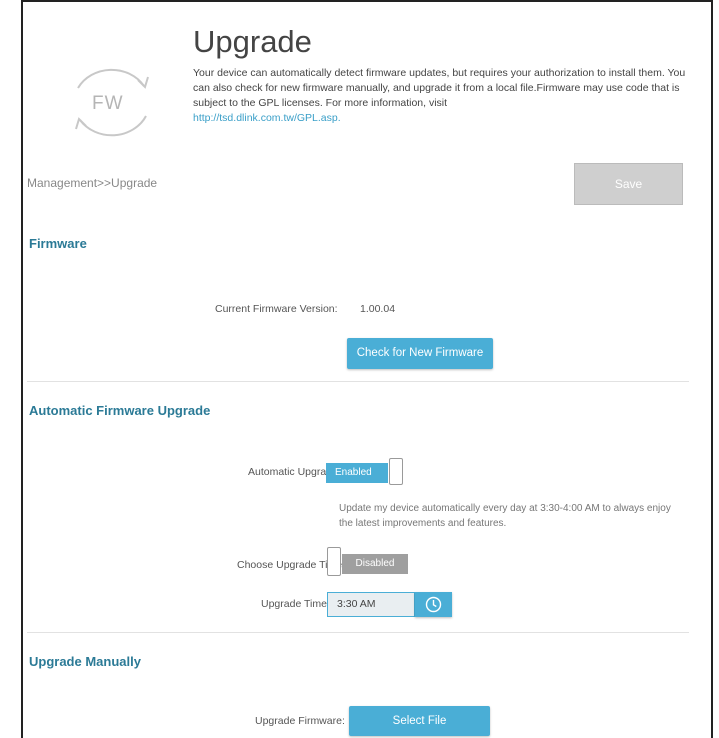  Describe the element at coordinates (276, 309) in the screenshot. I see `firmware-version-label: Current Firmware Version:` at that location.